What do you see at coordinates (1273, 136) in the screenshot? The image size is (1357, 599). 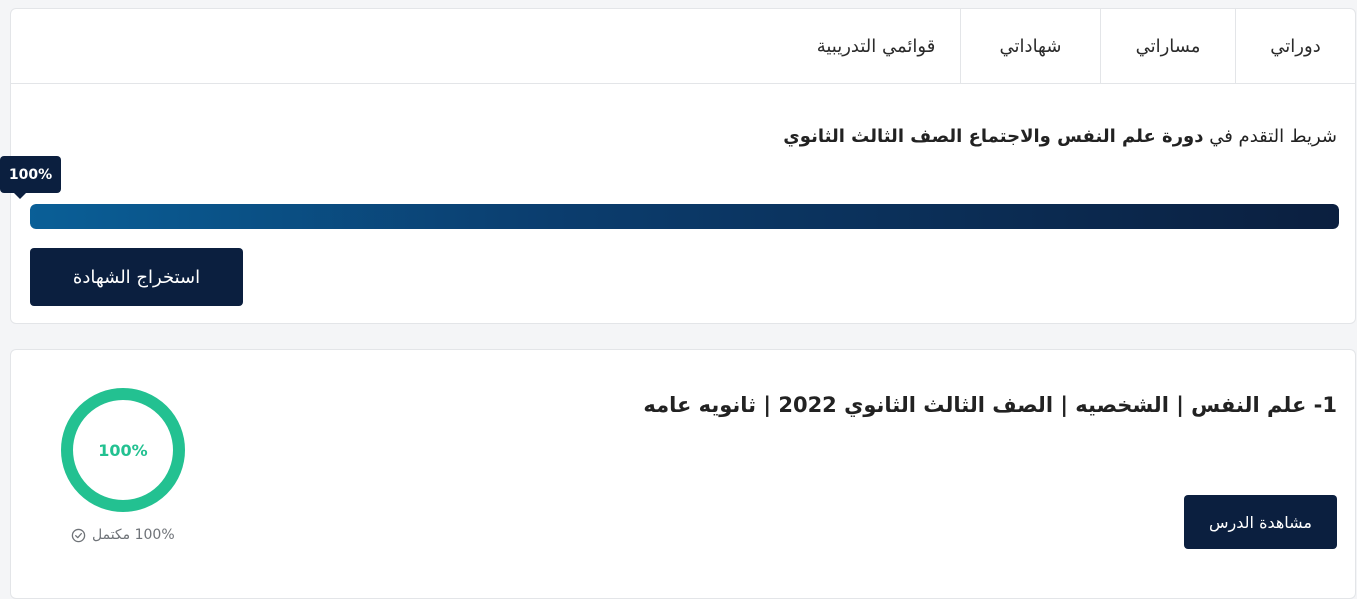 I see `progress-title-prefix: شريط التقدم في` at bounding box center [1273, 136].